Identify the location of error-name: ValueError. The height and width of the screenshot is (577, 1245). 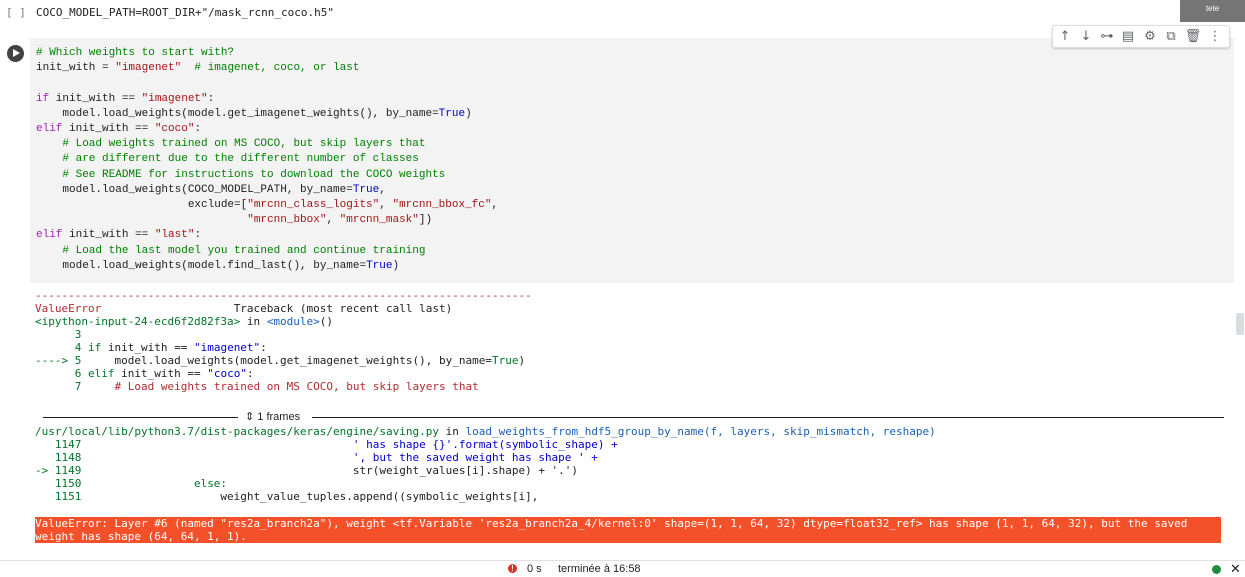
(68, 308).